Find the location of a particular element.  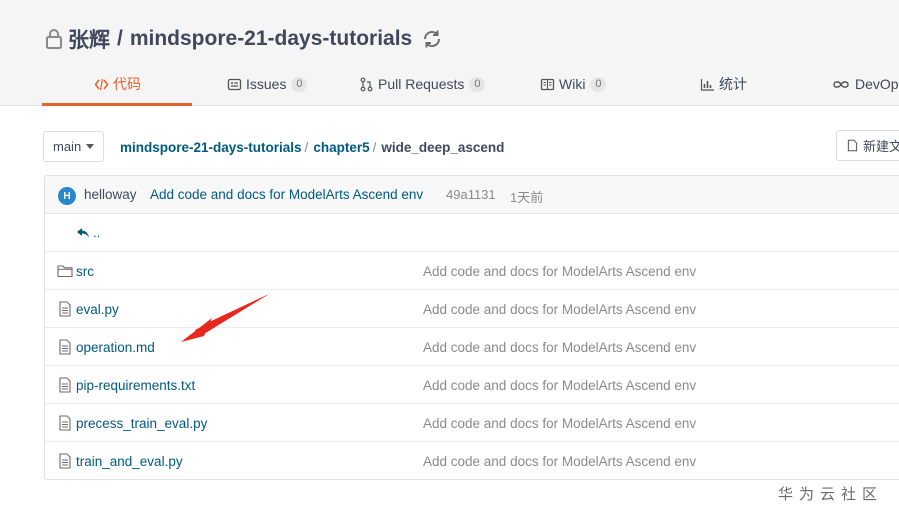

repo-title: 张辉 / mindspore-21-days-tutorials is located at coordinates (243, 39).